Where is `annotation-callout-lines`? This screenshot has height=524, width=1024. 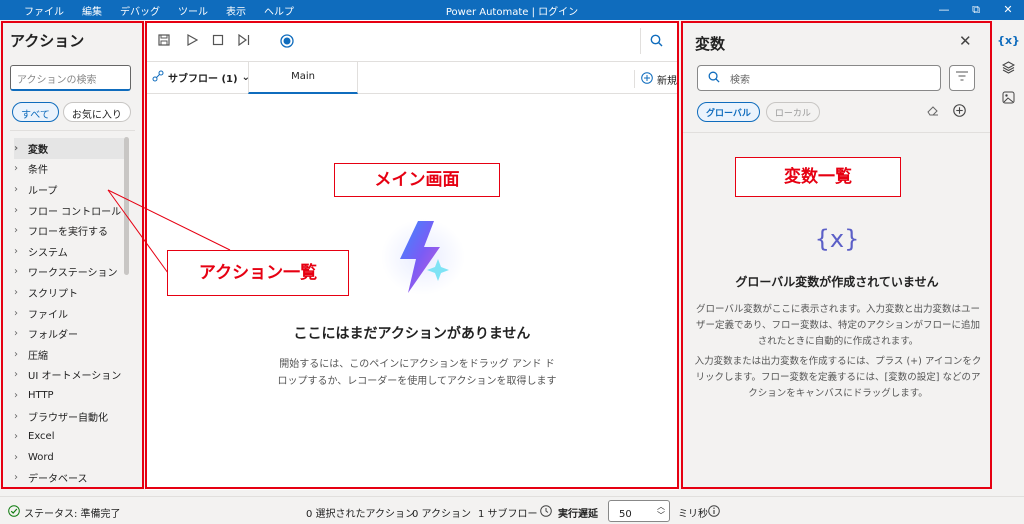
annotation-callout-lines is located at coordinates (169, 231).